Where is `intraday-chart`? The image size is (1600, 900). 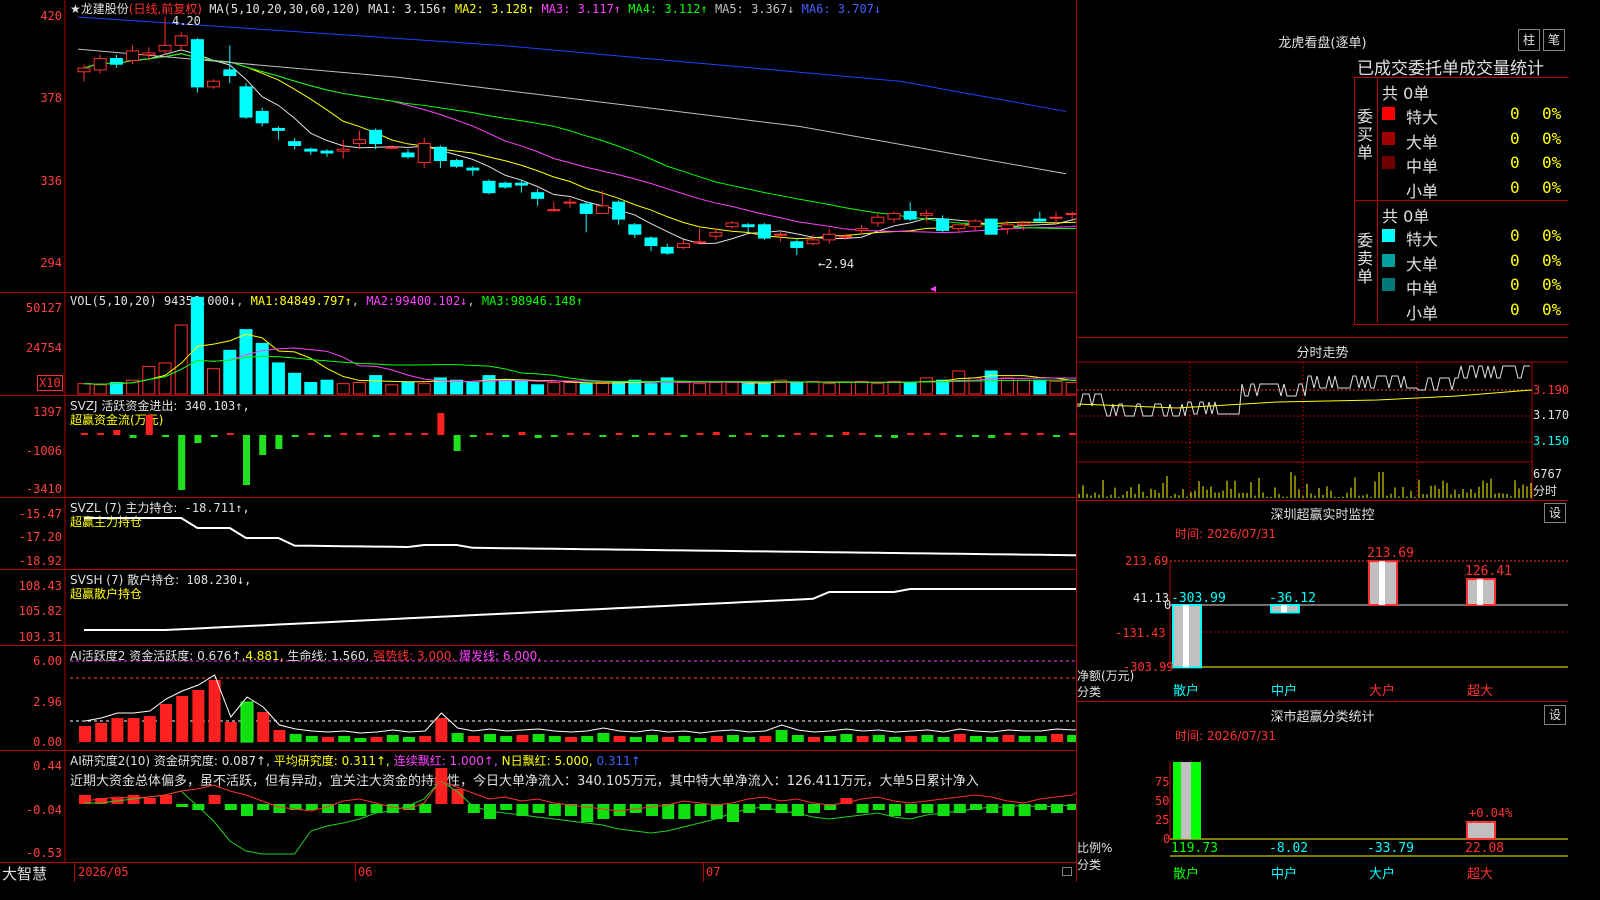 intraday-chart is located at coordinates (1322, 419).